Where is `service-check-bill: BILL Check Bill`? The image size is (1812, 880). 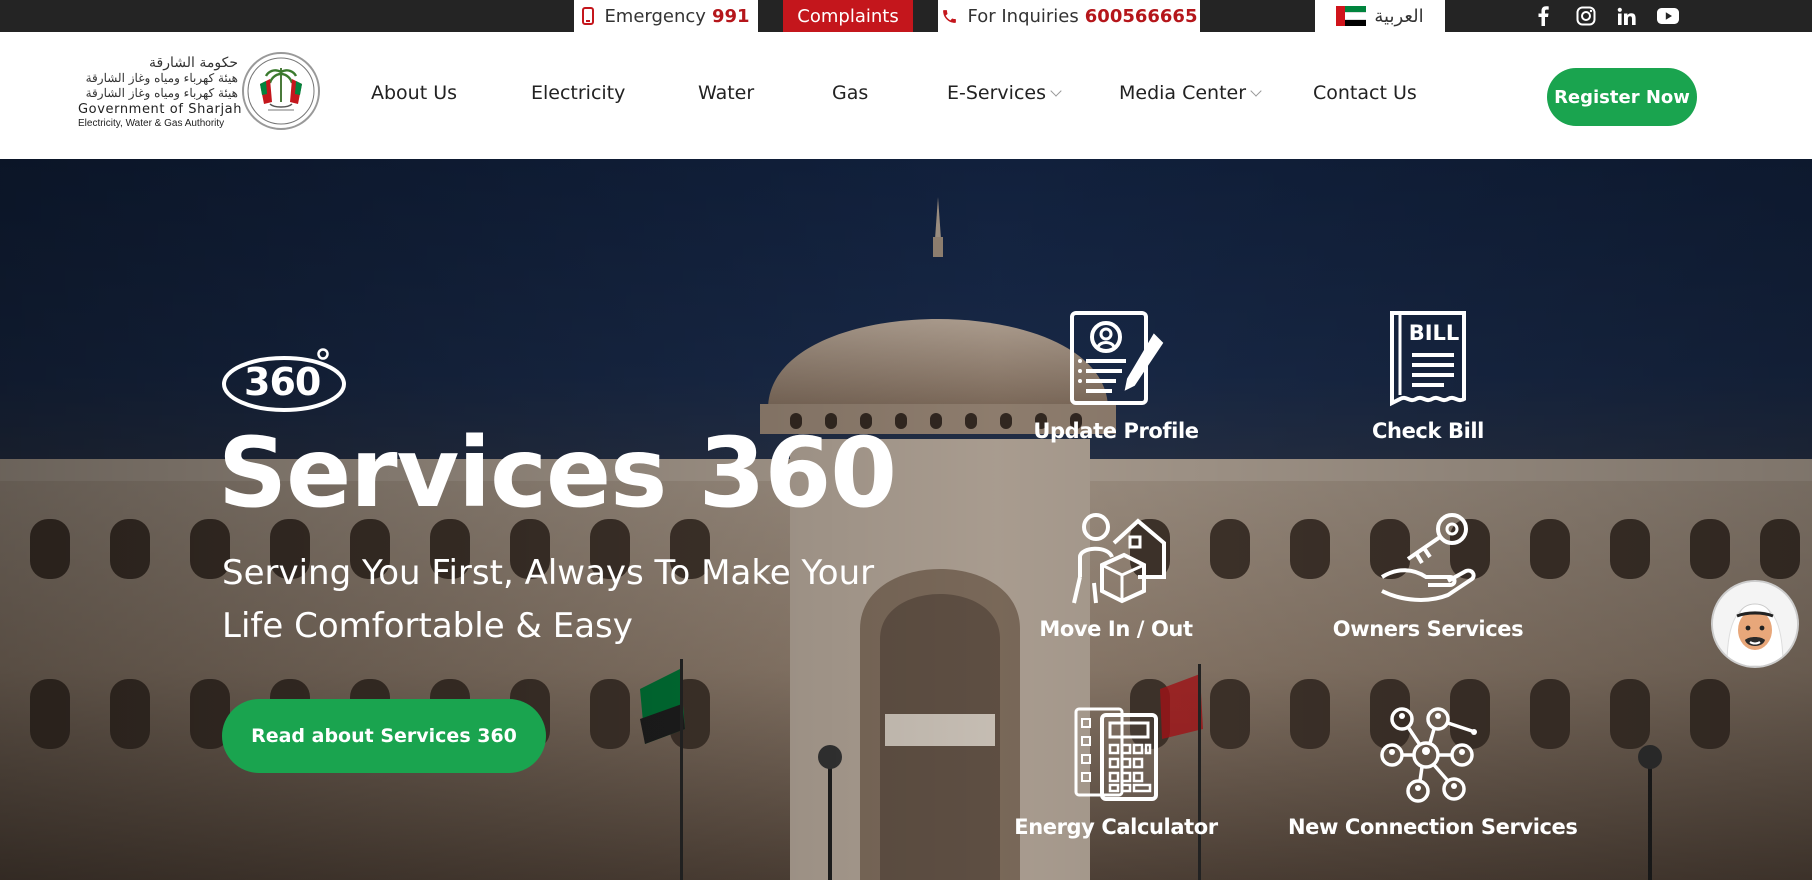 service-check-bill: BILL Check Bill is located at coordinates (1428, 376).